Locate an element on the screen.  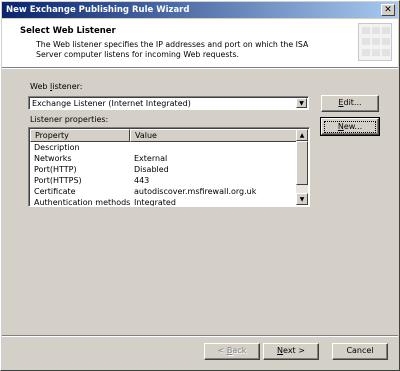
list-row: Port(HTTP) Disabled is located at coordinates (164, 170).